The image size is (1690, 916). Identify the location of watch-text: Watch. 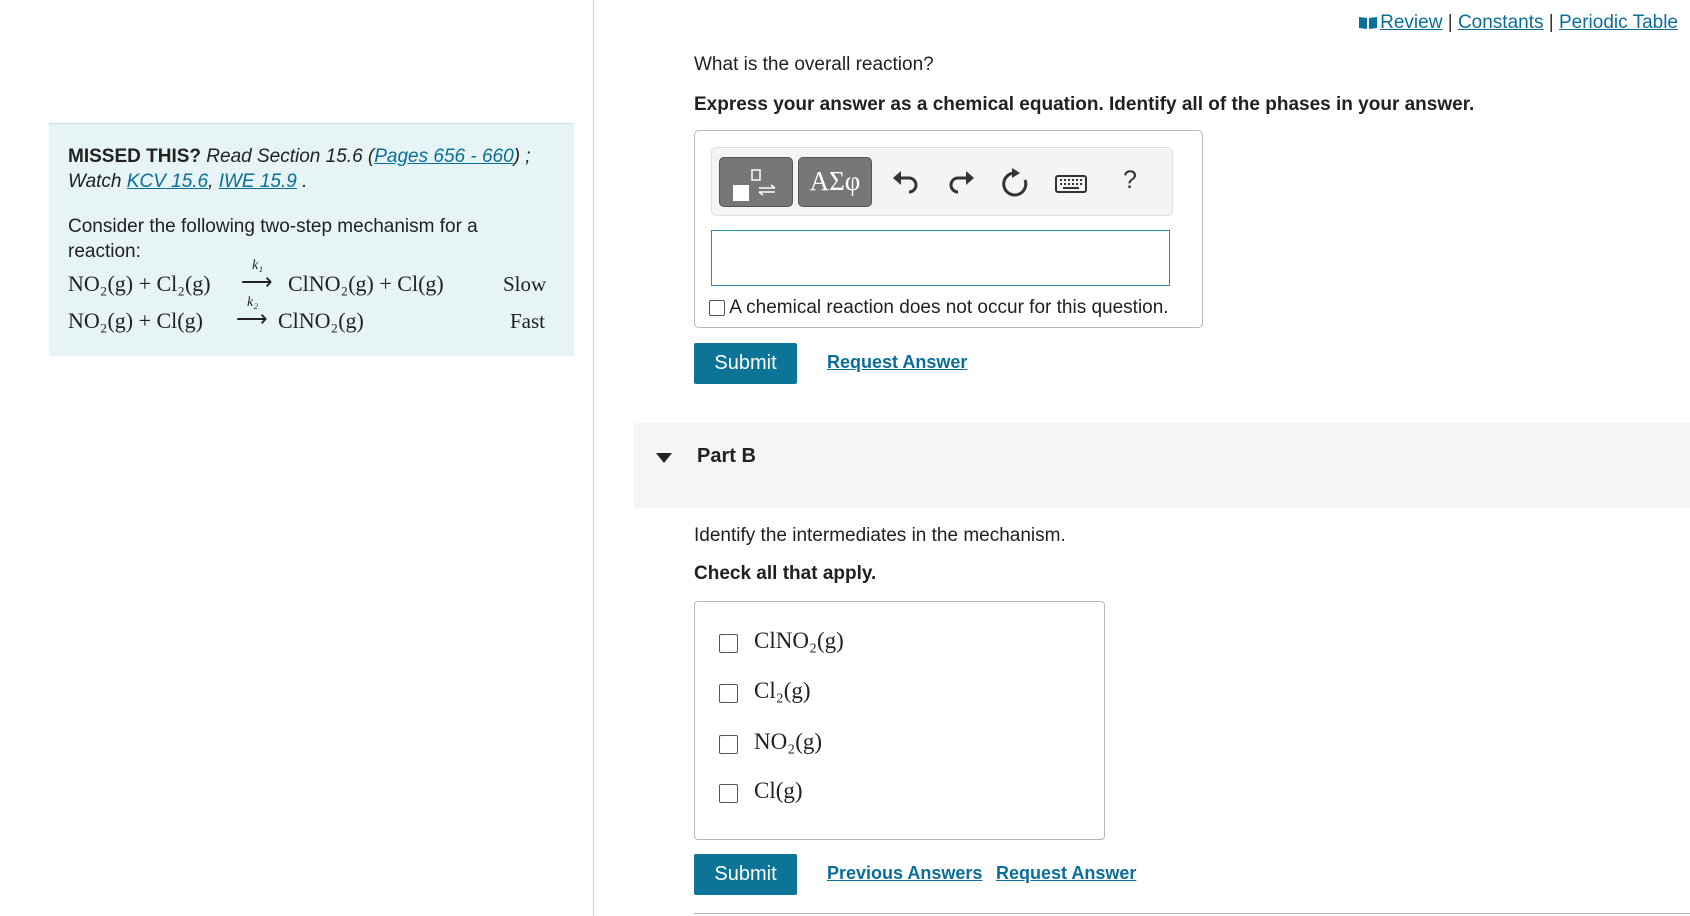
(95, 181).